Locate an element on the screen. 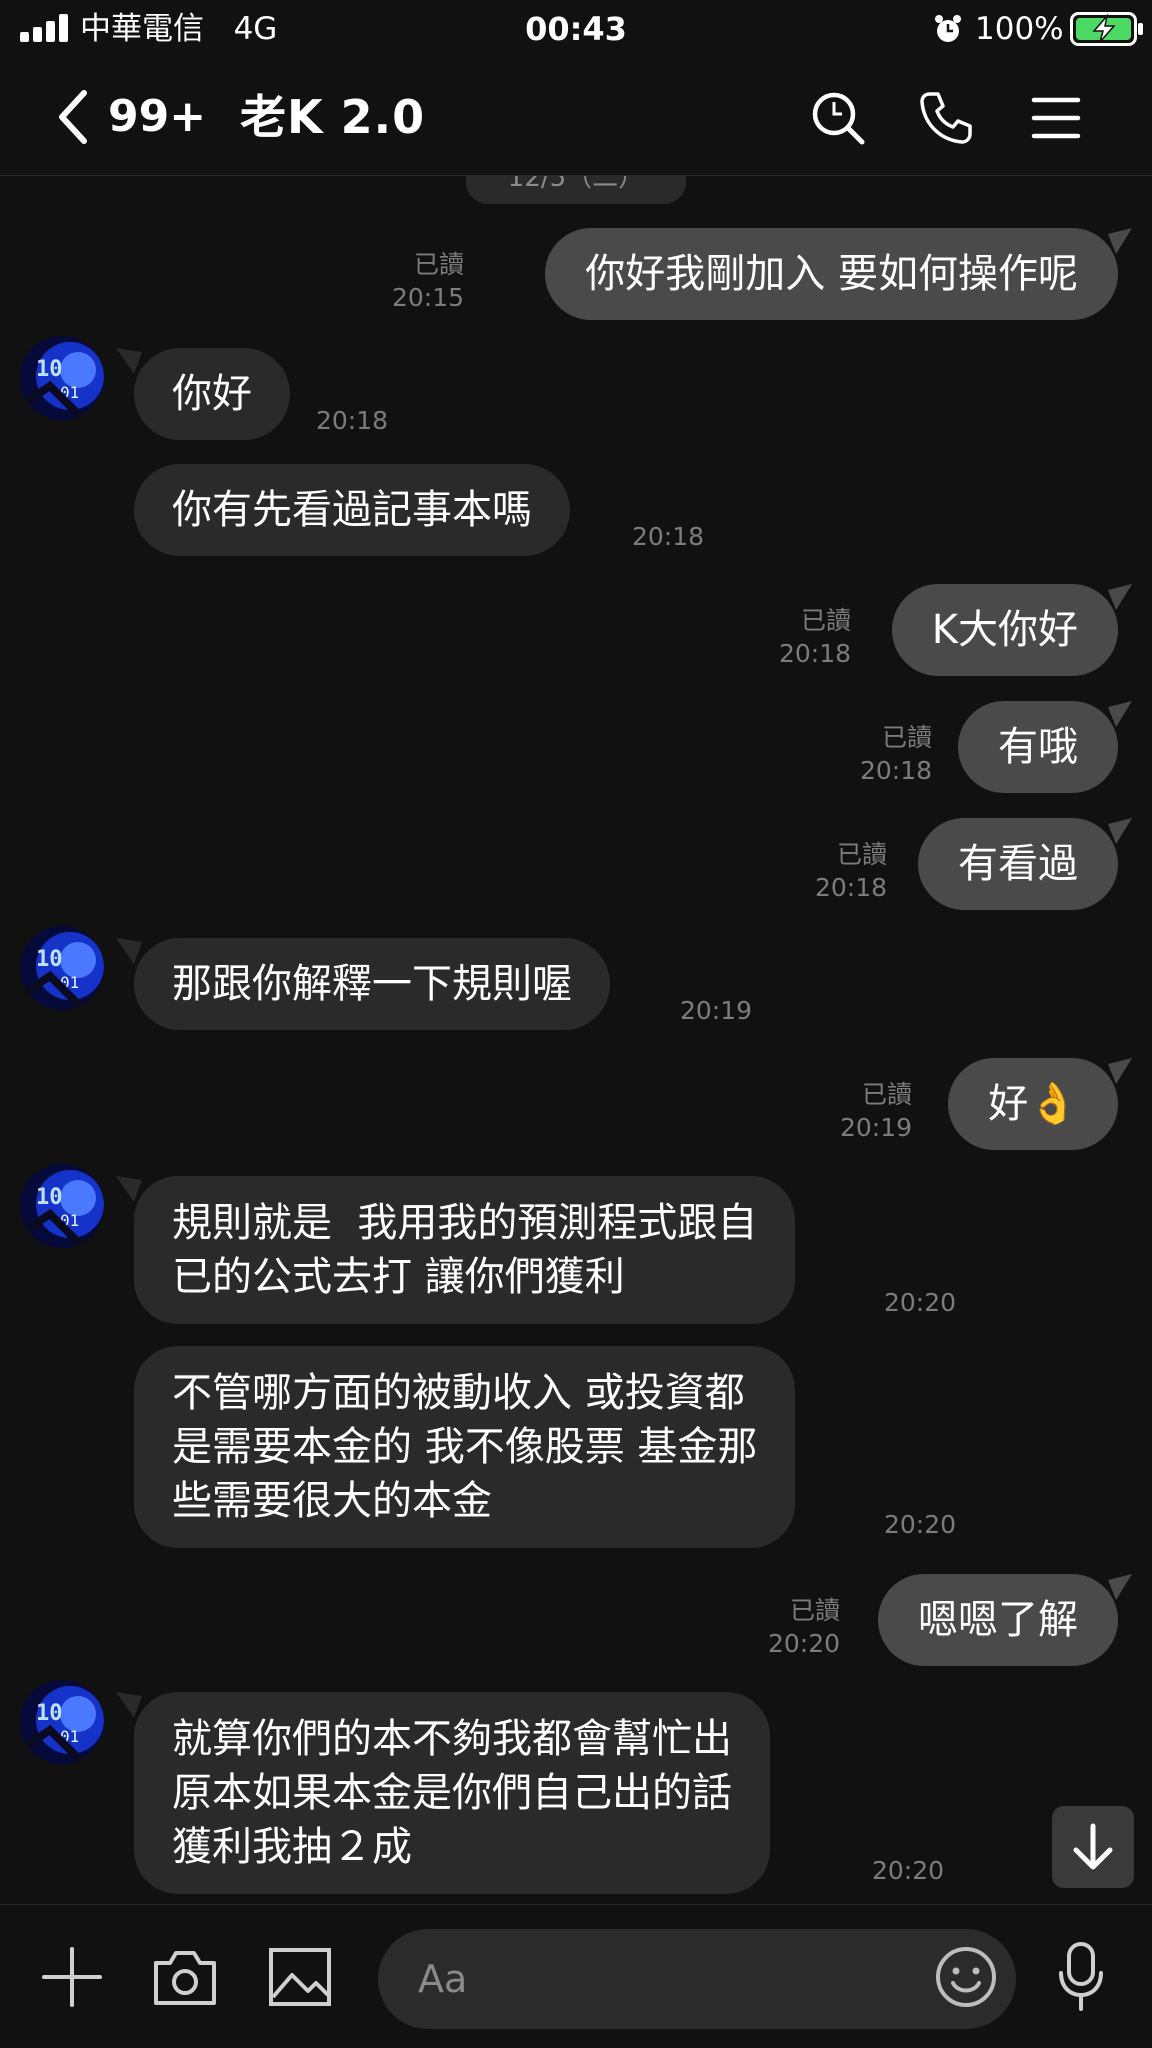  microphone-icon is located at coordinates (1081, 1977).